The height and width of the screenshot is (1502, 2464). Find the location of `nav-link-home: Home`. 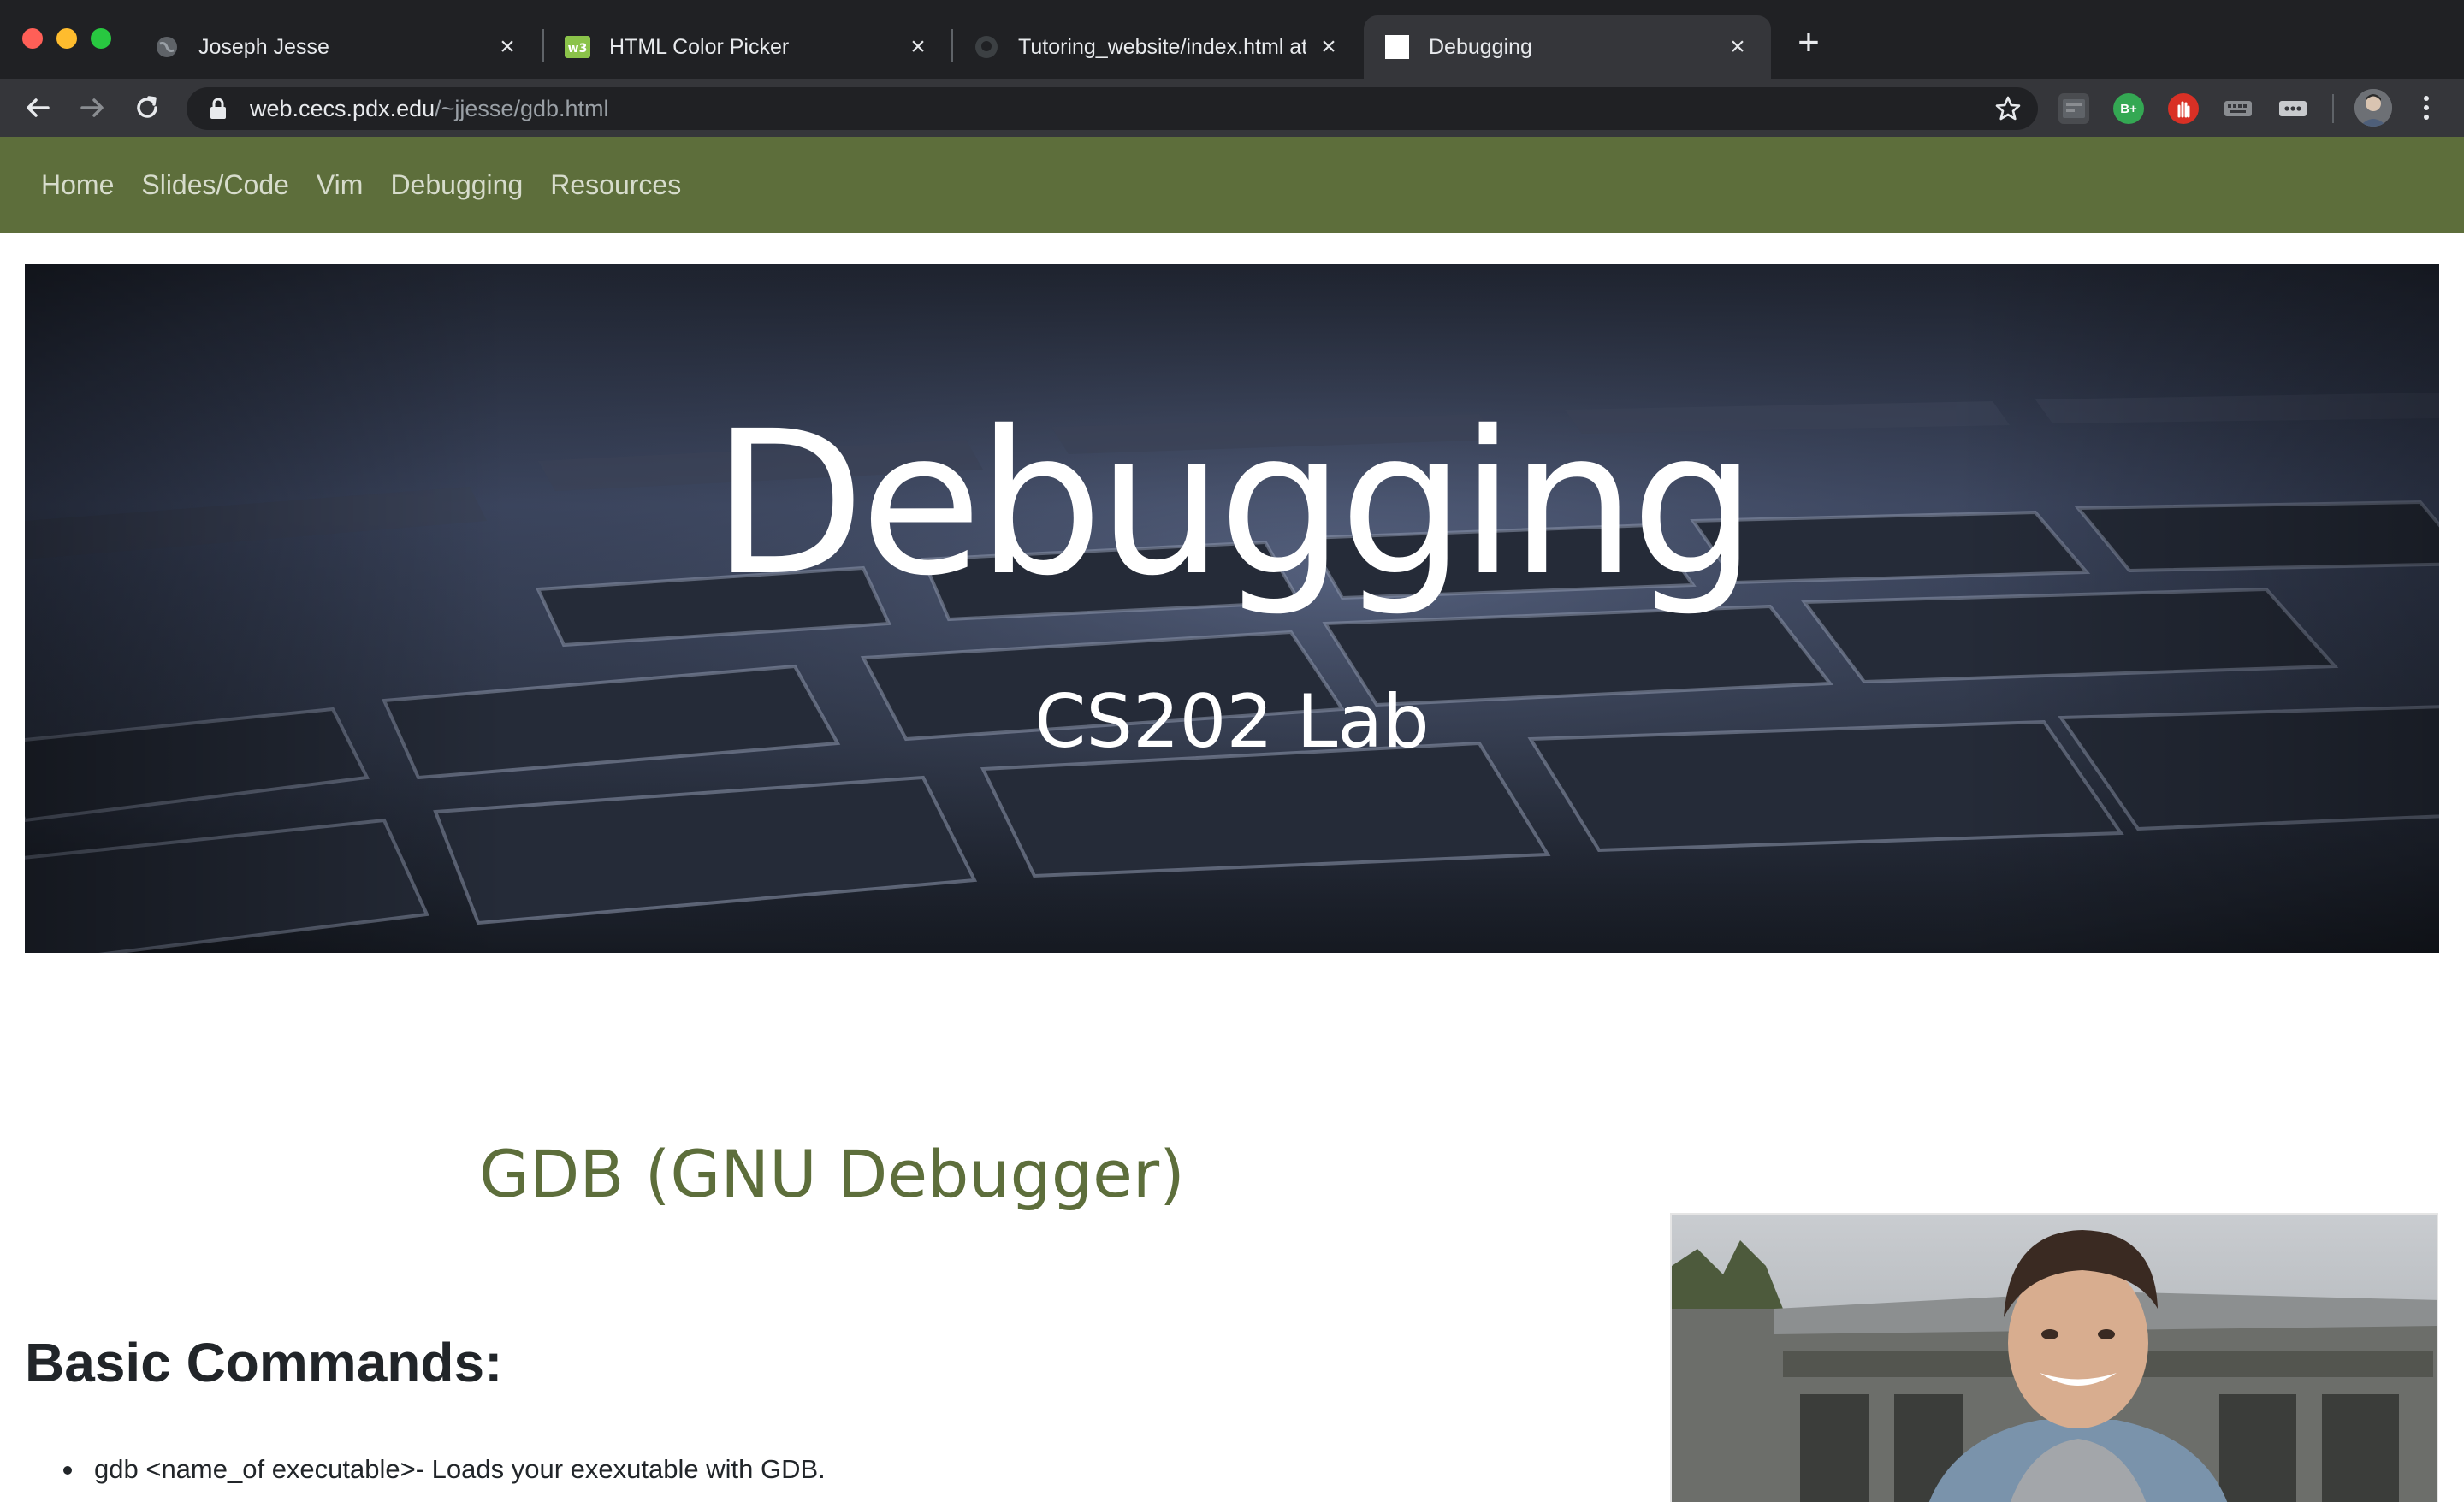

nav-link-home: Home is located at coordinates (77, 185).